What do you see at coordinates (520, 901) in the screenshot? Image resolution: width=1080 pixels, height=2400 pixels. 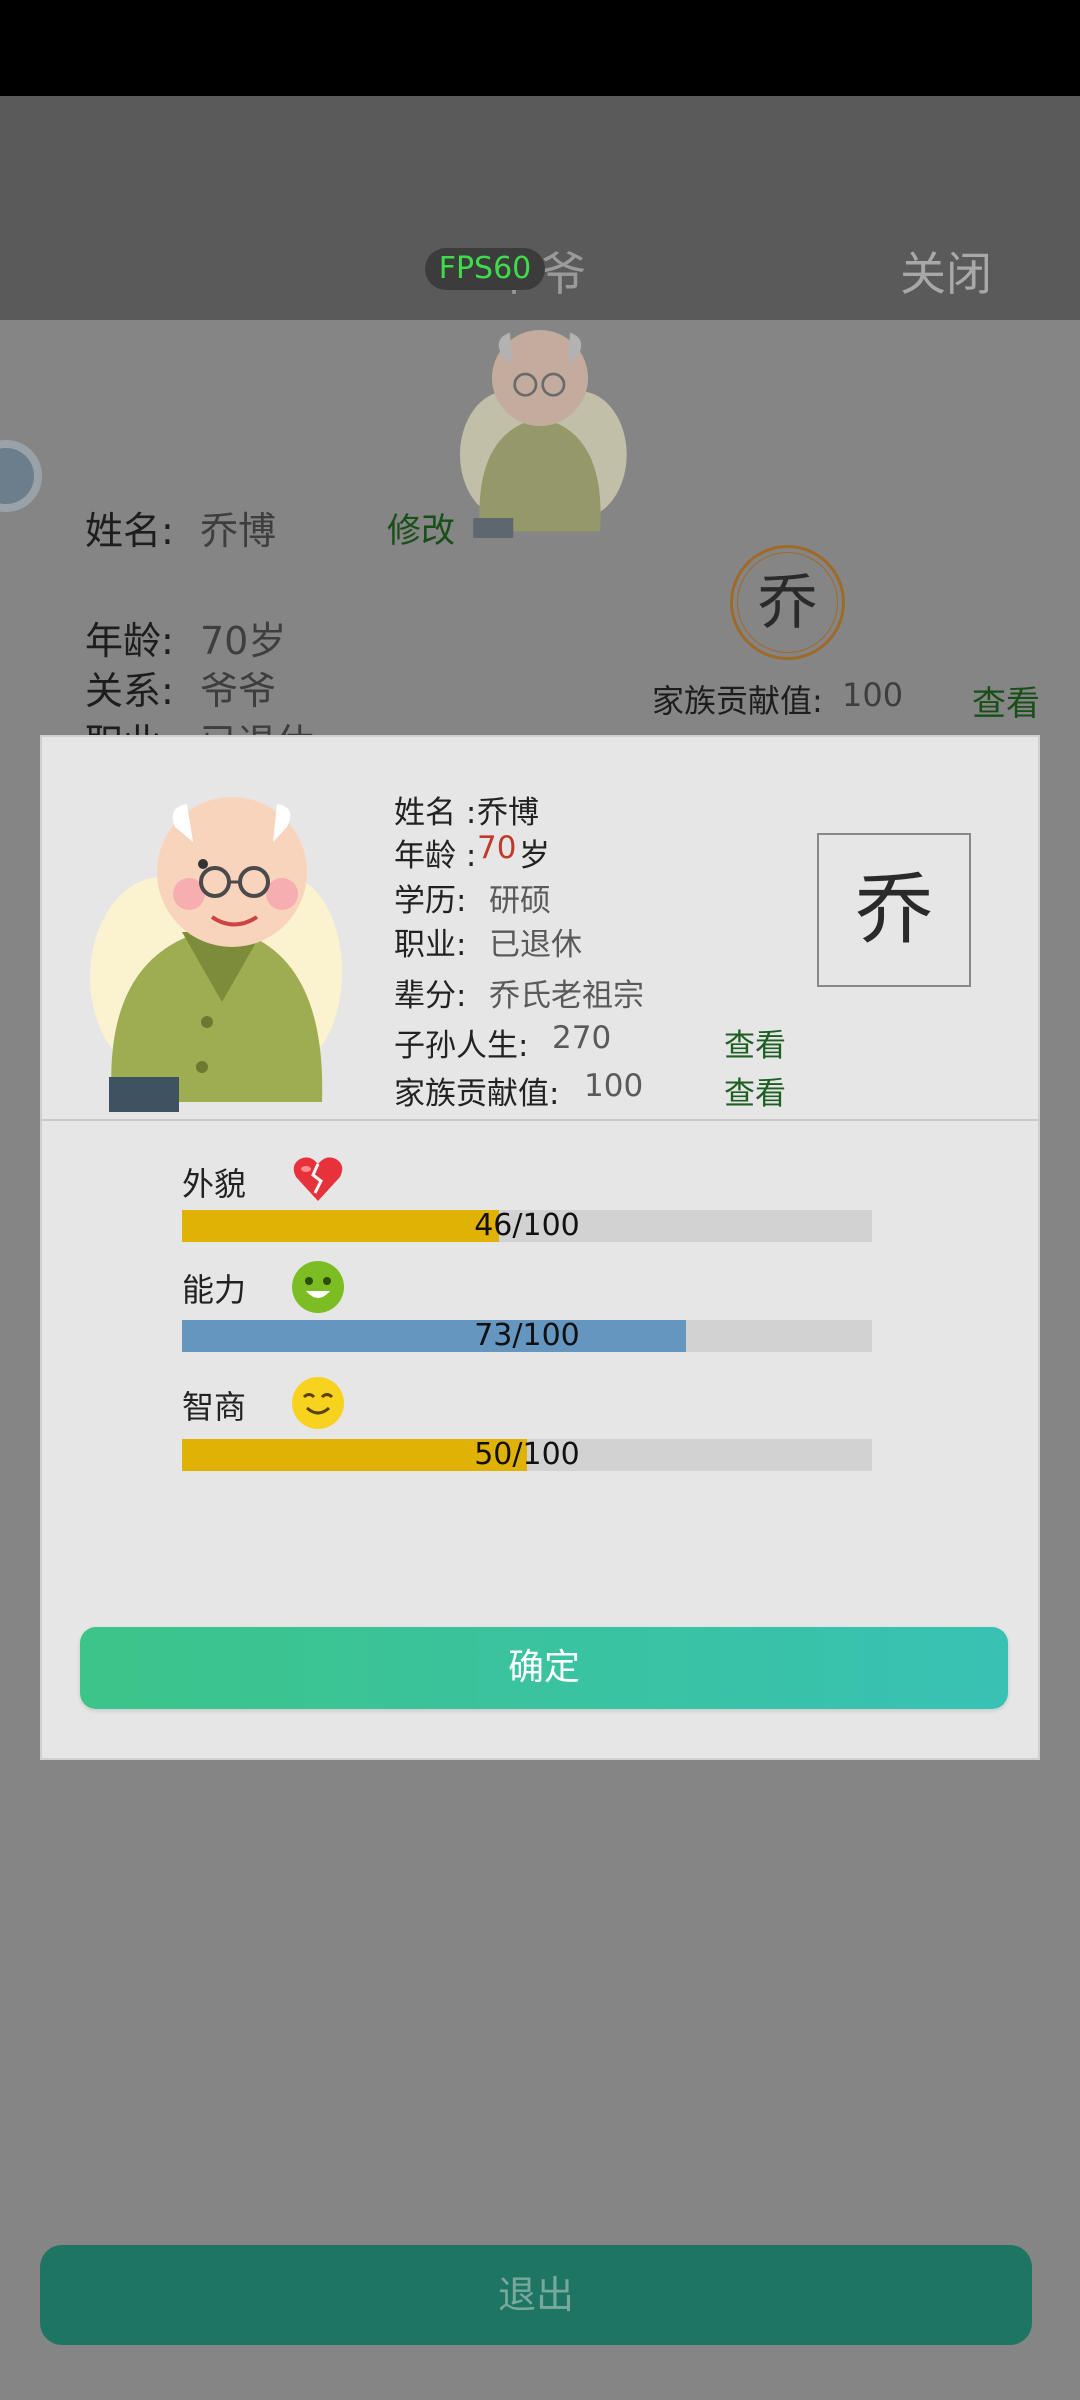 I see `education-value: 研硕` at bounding box center [520, 901].